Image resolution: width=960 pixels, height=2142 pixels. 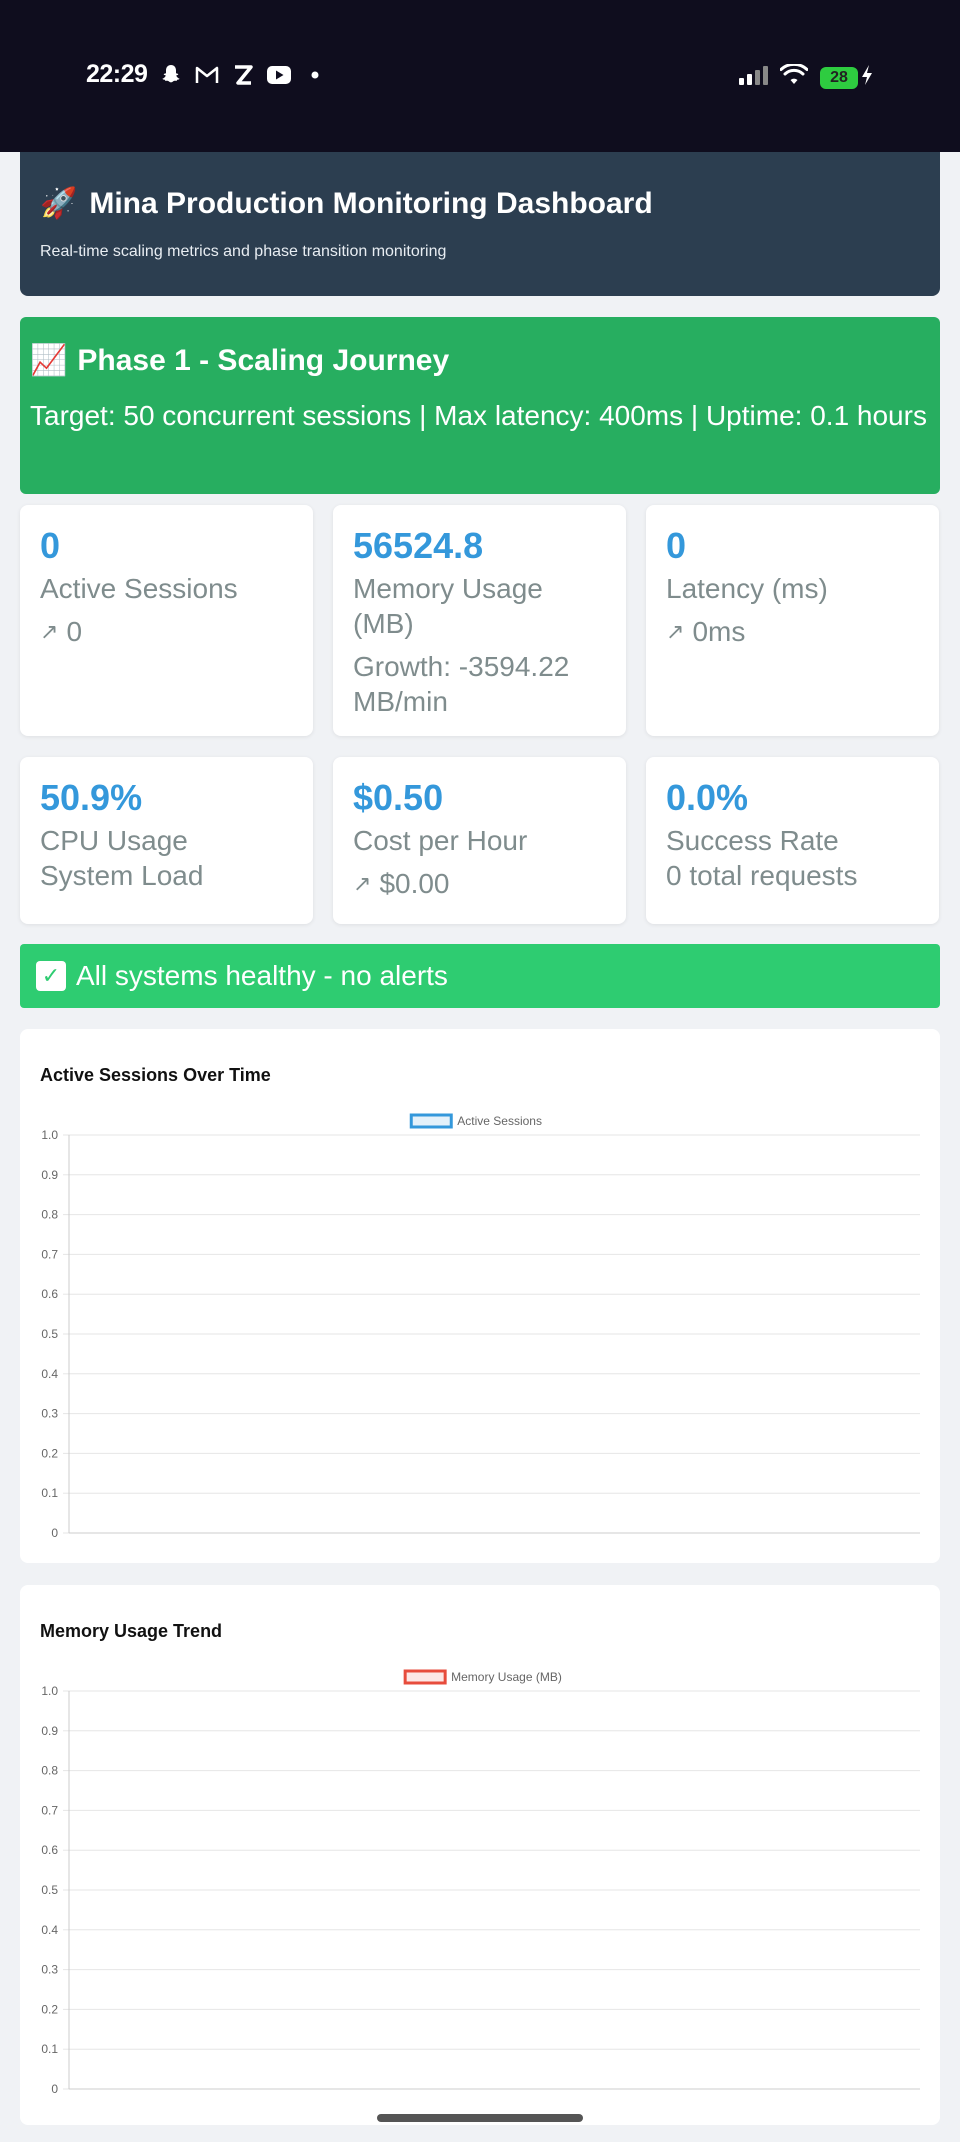 I want to click on notification-icons, so click(x=243, y=75).